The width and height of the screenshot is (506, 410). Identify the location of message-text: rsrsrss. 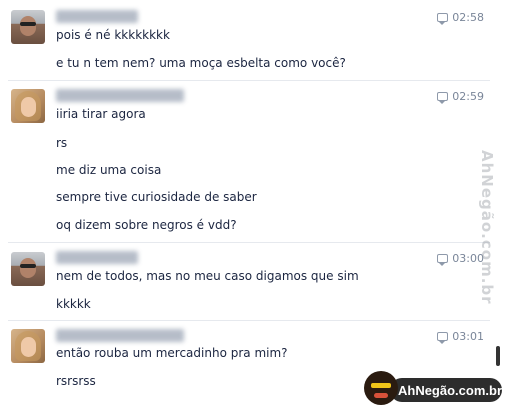
(76, 381).